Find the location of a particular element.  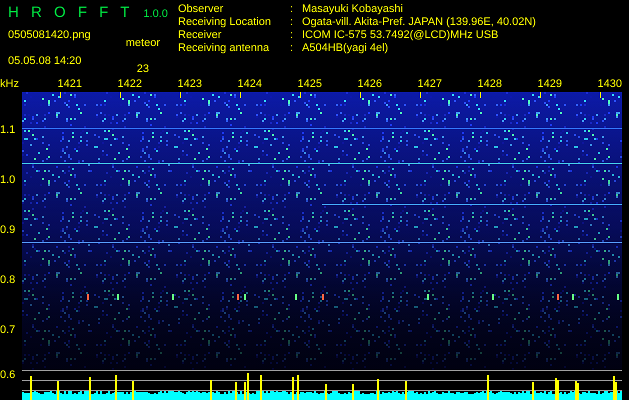

meteor-count: 23 is located at coordinates (142, 69).